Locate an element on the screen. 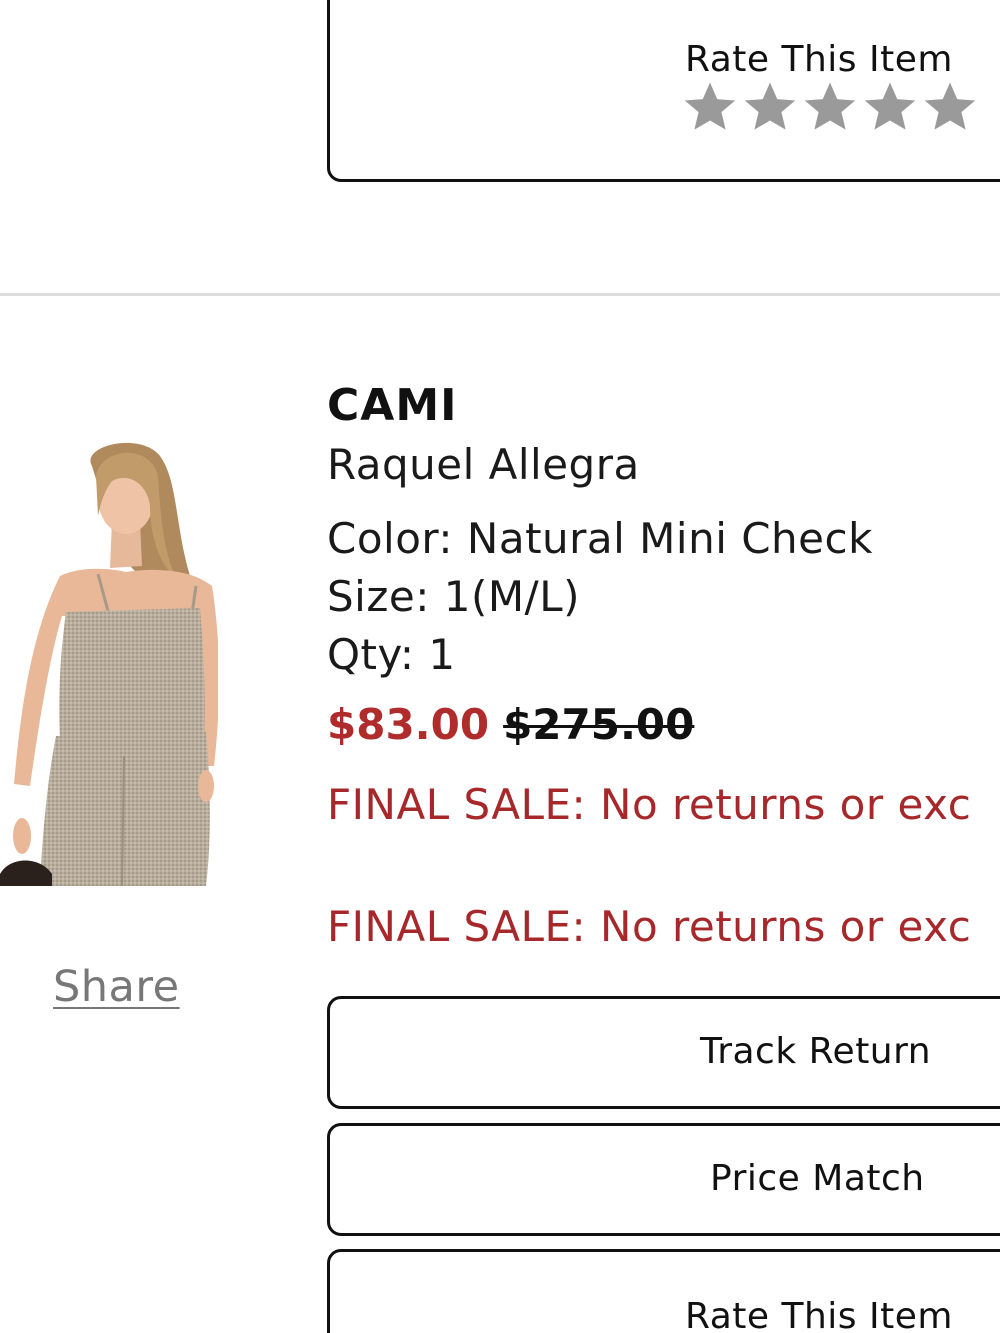  product-name: CAMI is located at coordinates (392, 405).